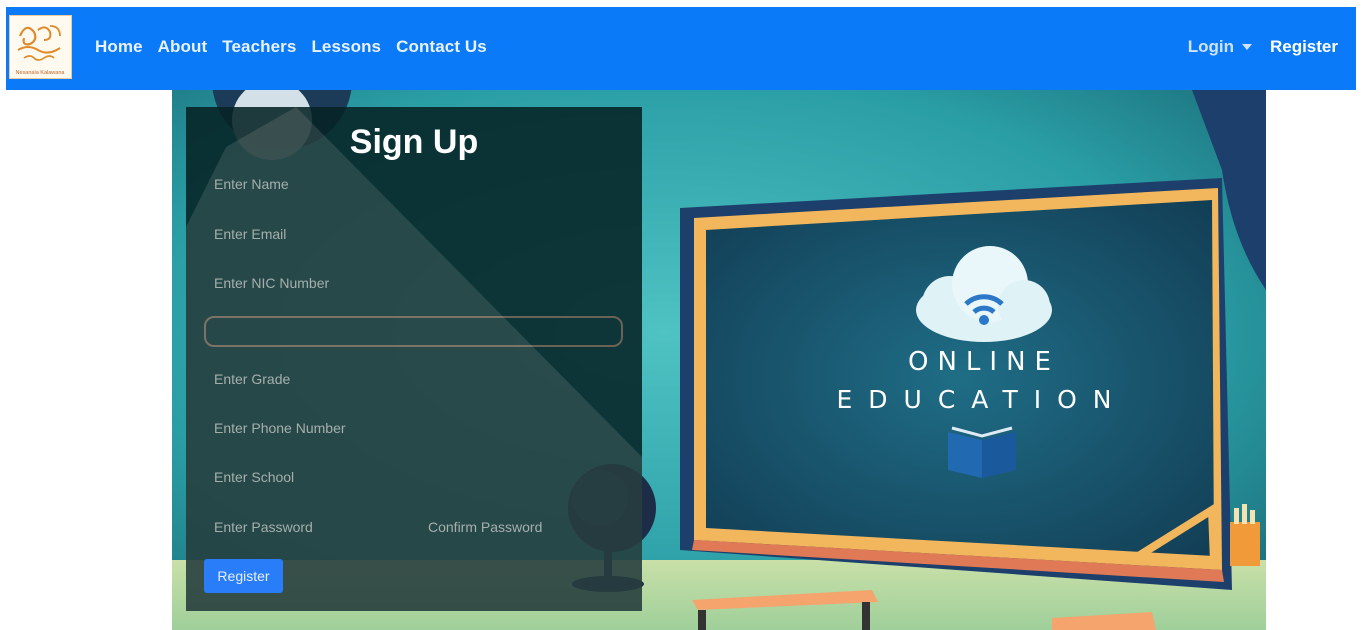 The height and width of the screenshot is (630, 1362). I want to click on nav-lessons: Lessons, so click(346, 47).